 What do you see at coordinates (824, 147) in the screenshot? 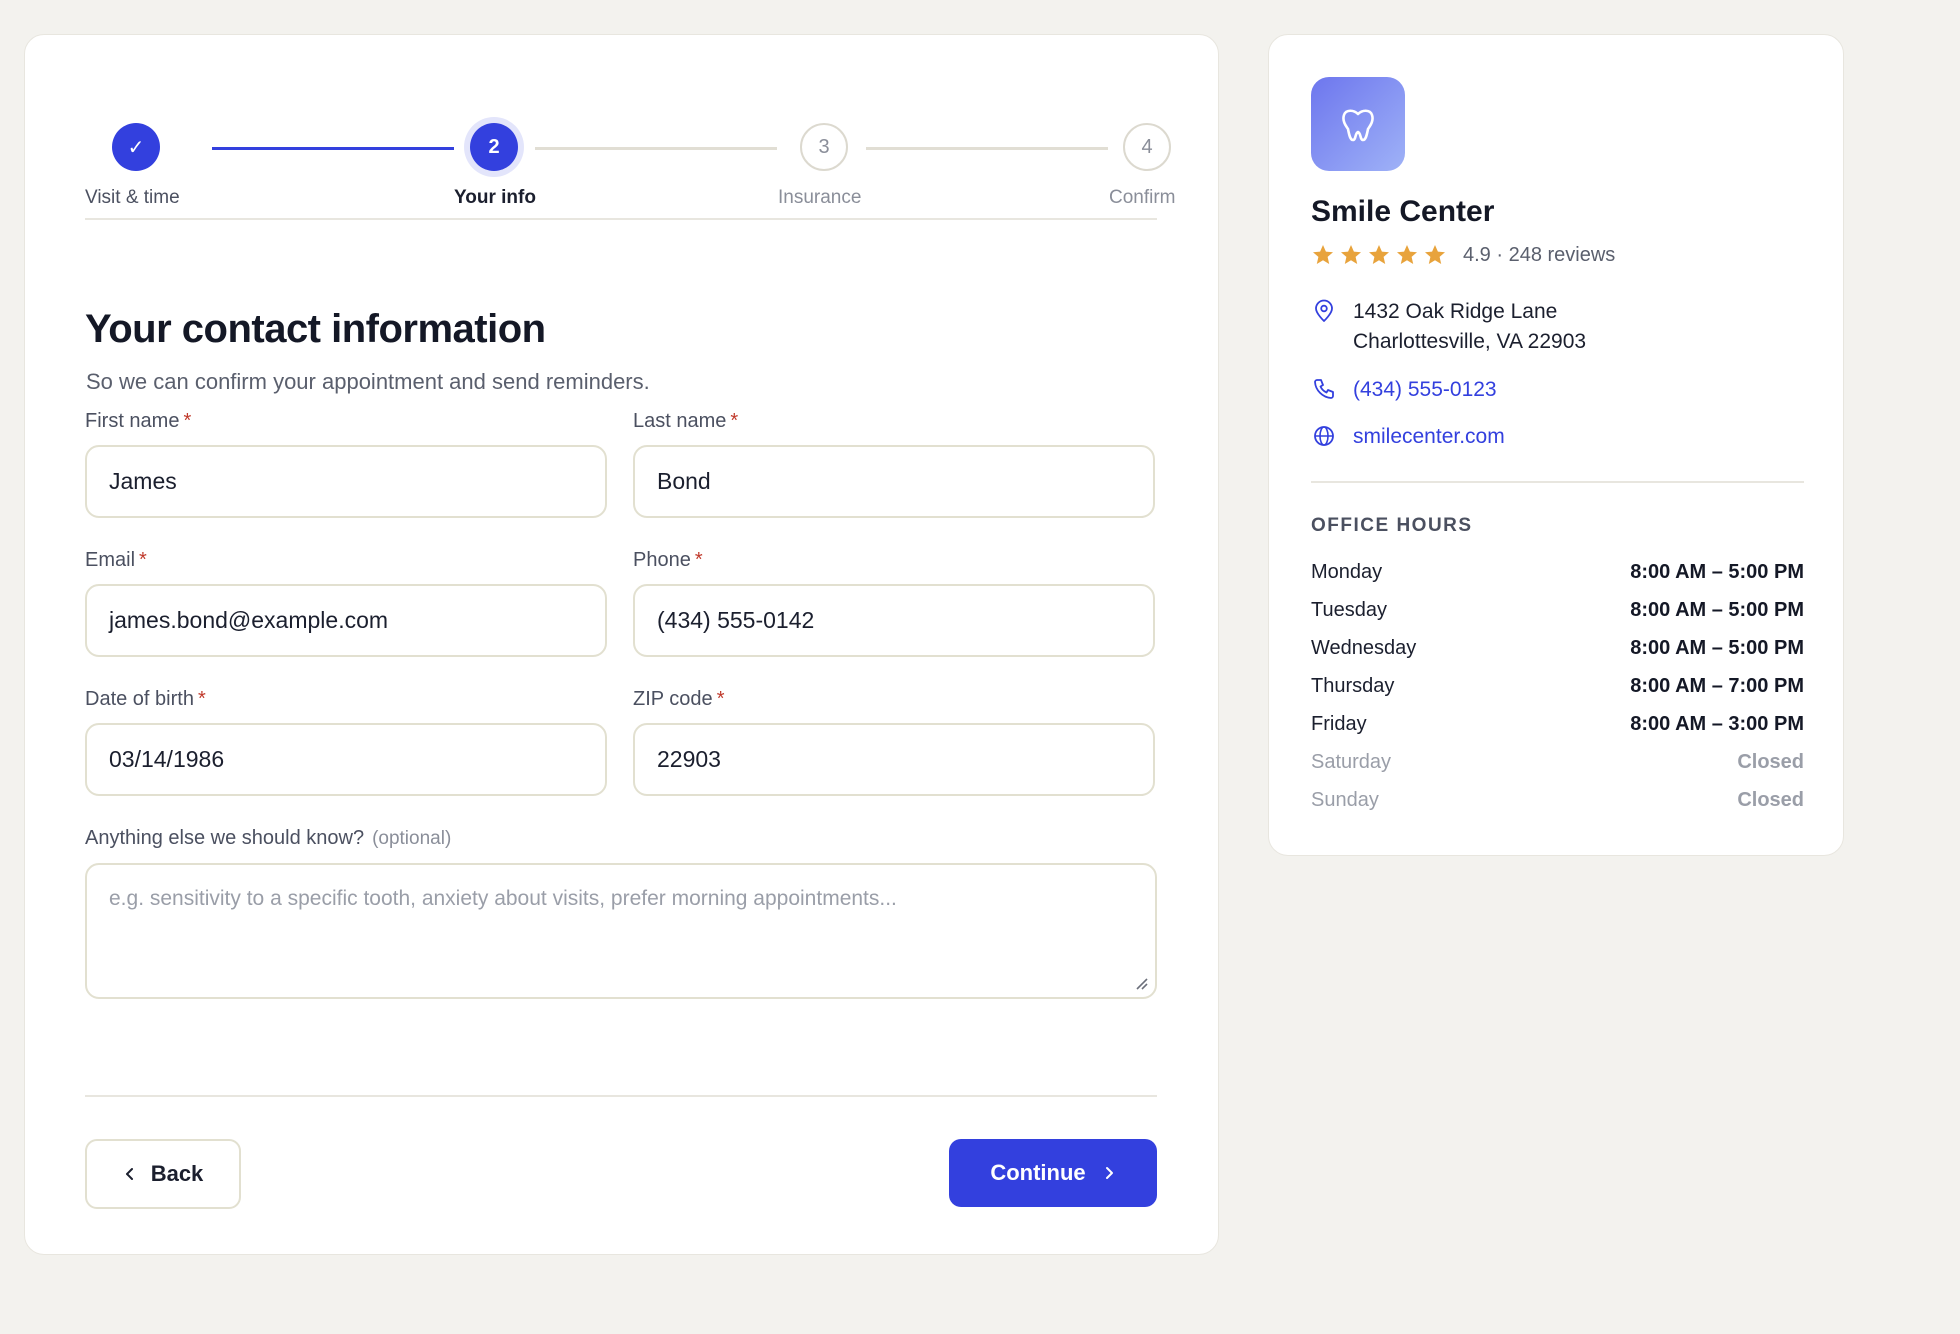
I see `step-3-indicator: 3` at bounding box center [824, 147].